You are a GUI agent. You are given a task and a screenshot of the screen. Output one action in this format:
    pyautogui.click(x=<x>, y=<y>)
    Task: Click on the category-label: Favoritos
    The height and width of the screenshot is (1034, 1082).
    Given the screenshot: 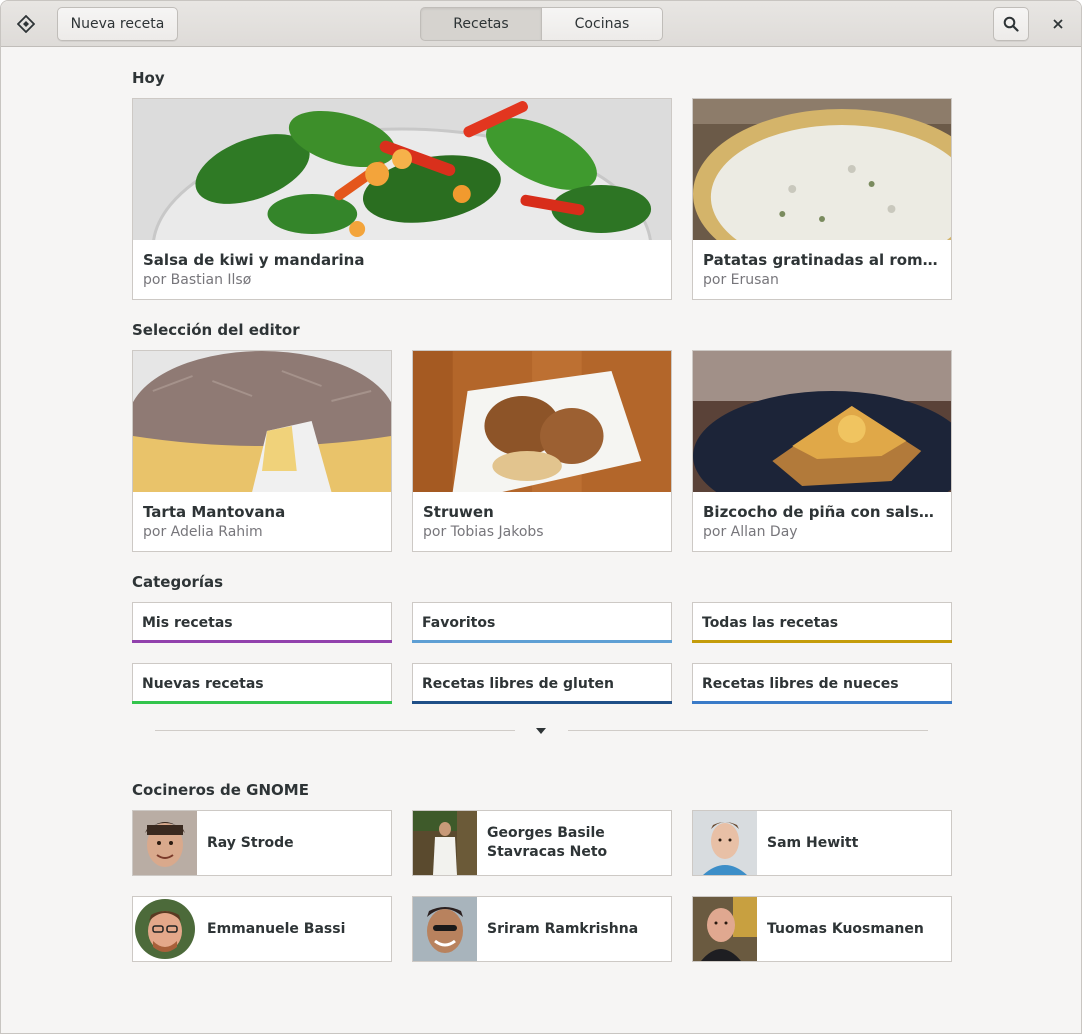 What is the action you would take?
    pyautogui.click(x=459, y=622)
    